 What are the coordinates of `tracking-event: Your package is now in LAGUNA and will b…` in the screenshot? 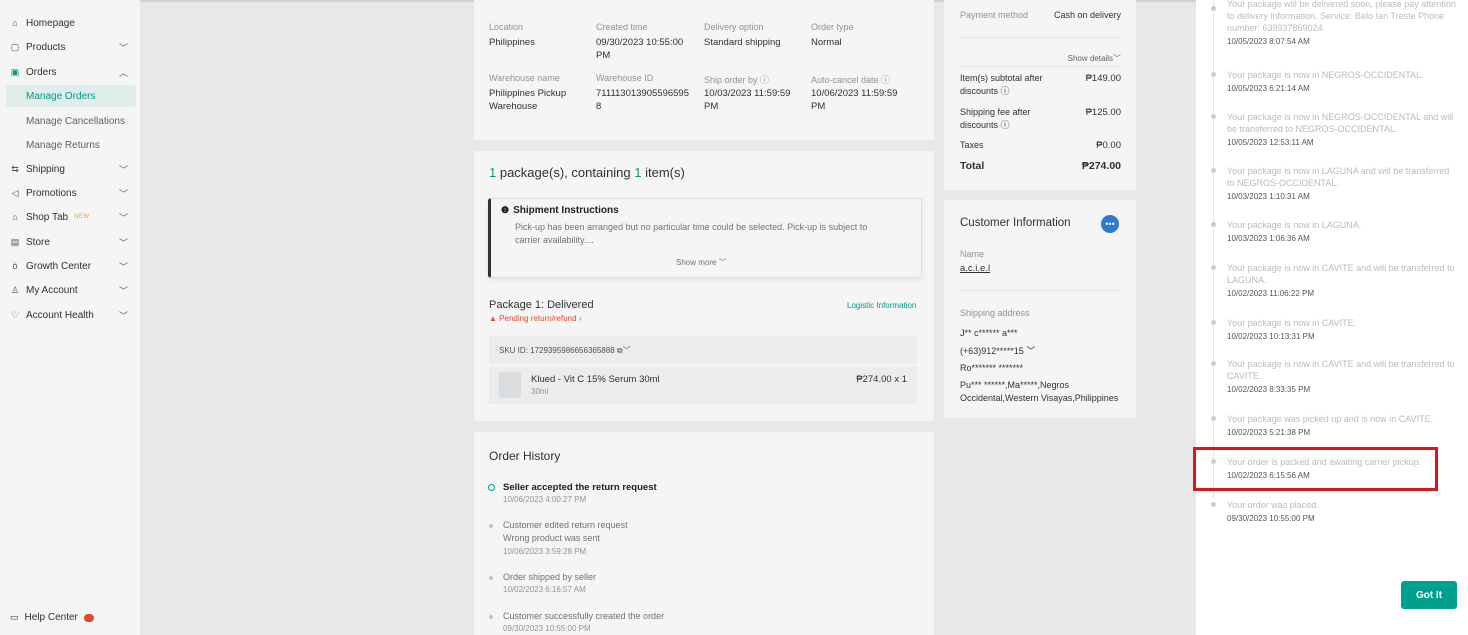 It's located at (1338, 183).